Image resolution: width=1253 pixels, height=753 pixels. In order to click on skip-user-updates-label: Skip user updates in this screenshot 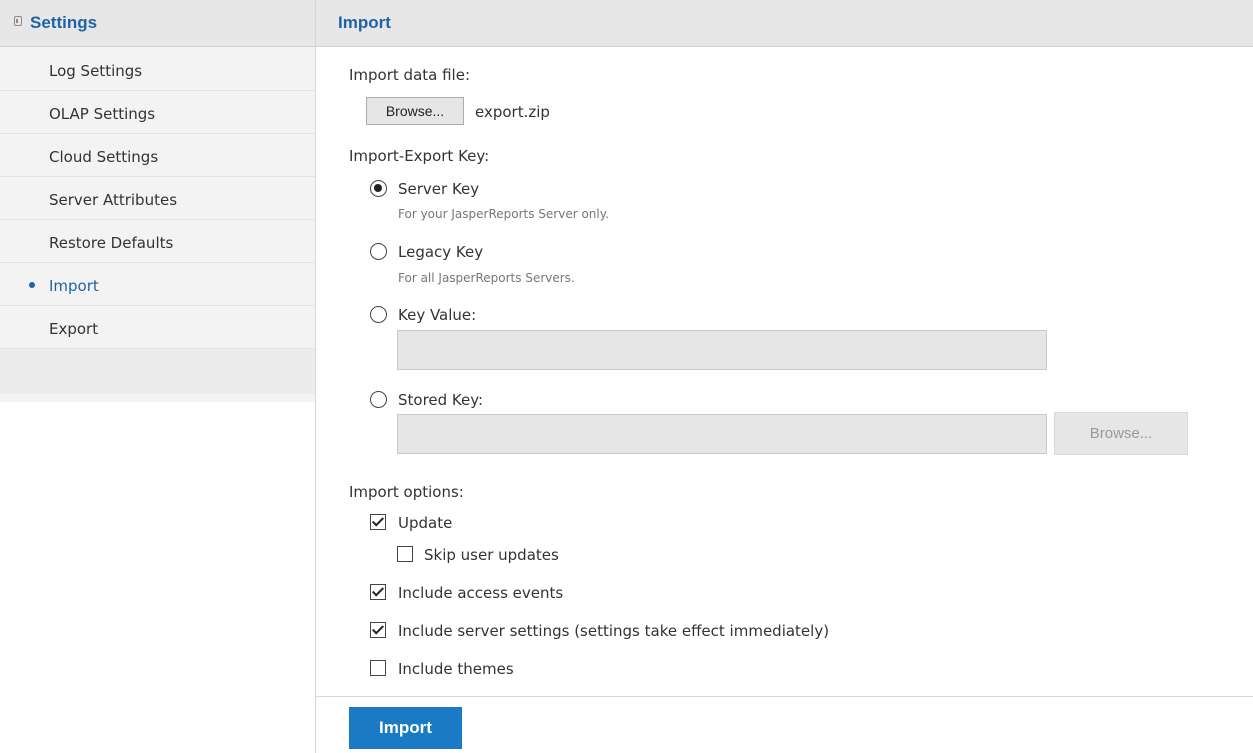, I will do `click(491, 555)`.